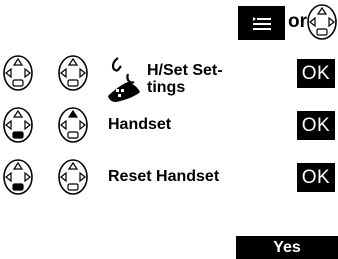  I want to click on navigation-key-row3-b, so click(73, 177).